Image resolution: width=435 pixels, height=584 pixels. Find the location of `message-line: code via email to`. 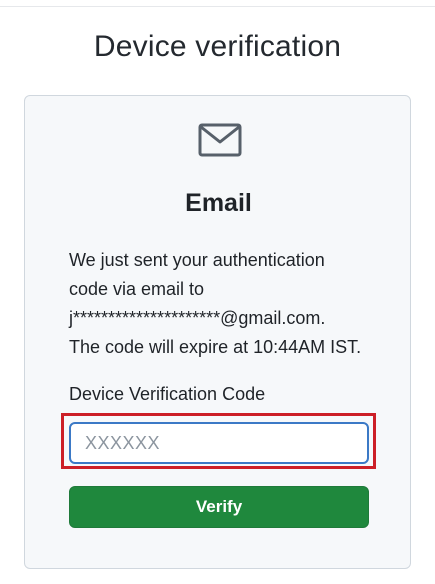

message-line: code via email to is located at coordinates (137, 289).